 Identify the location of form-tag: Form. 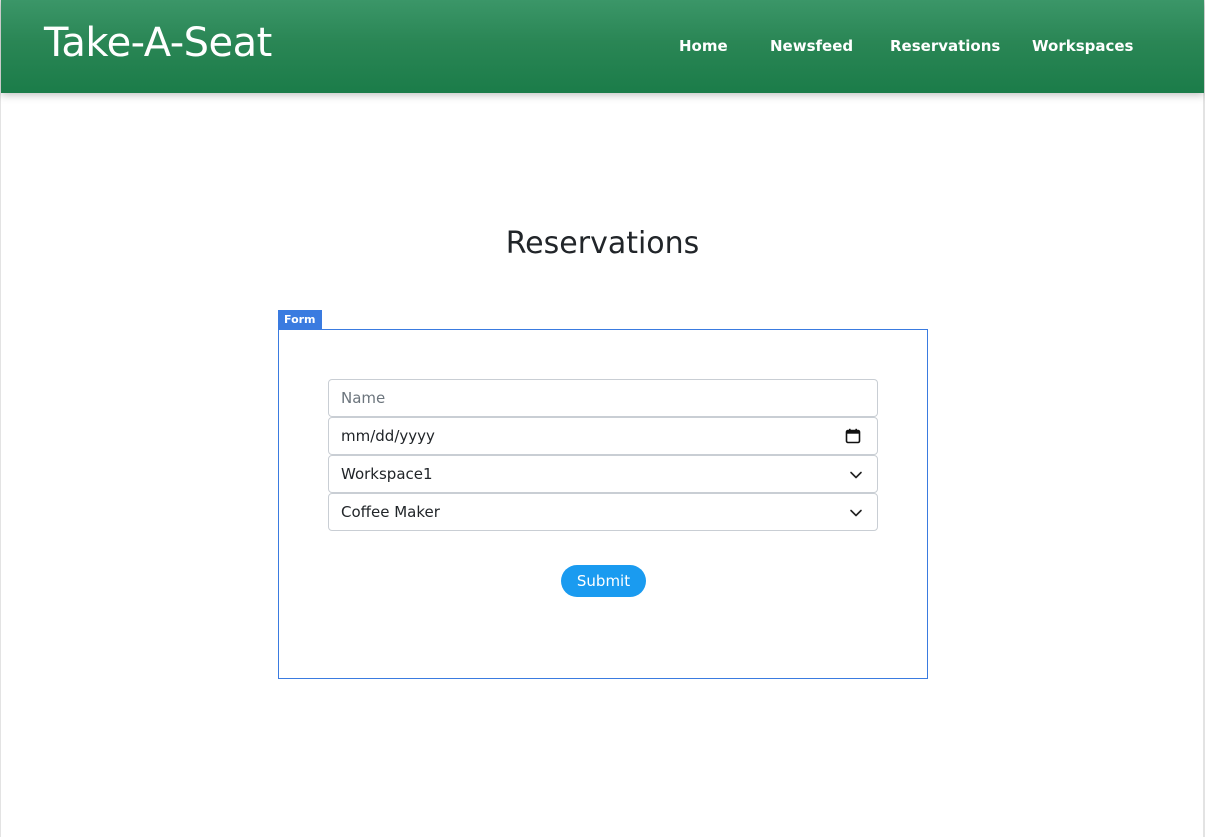
(300, 319).